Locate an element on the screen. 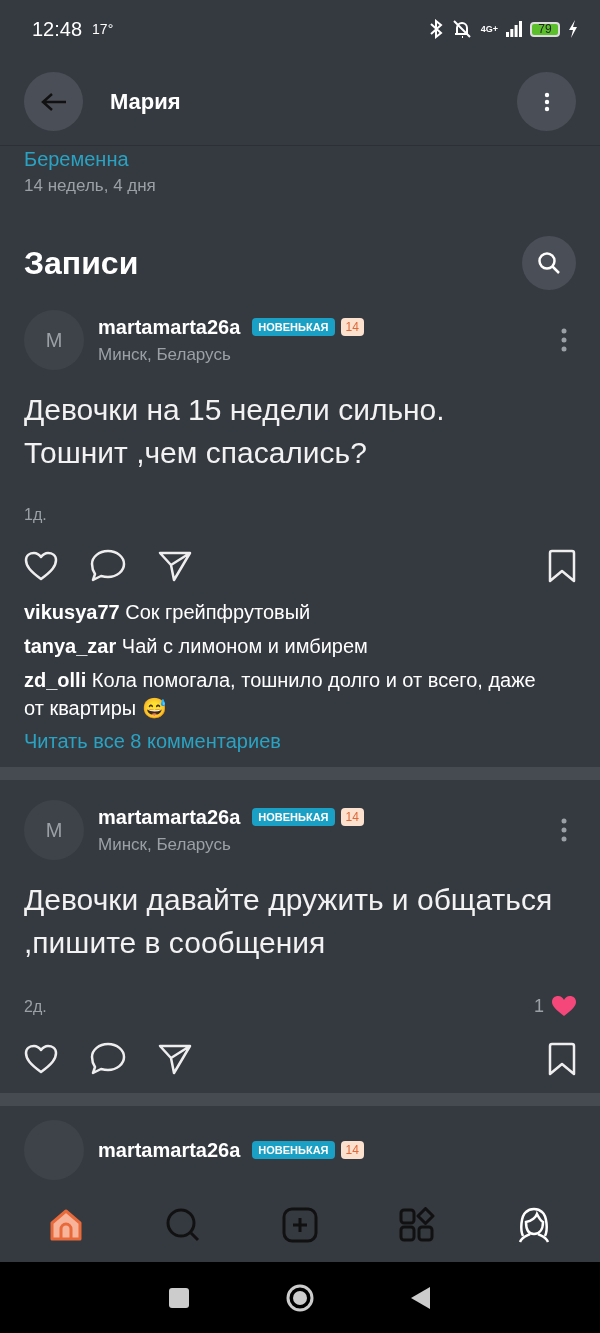  home-button-icon is located at coordinates (300, 1297).